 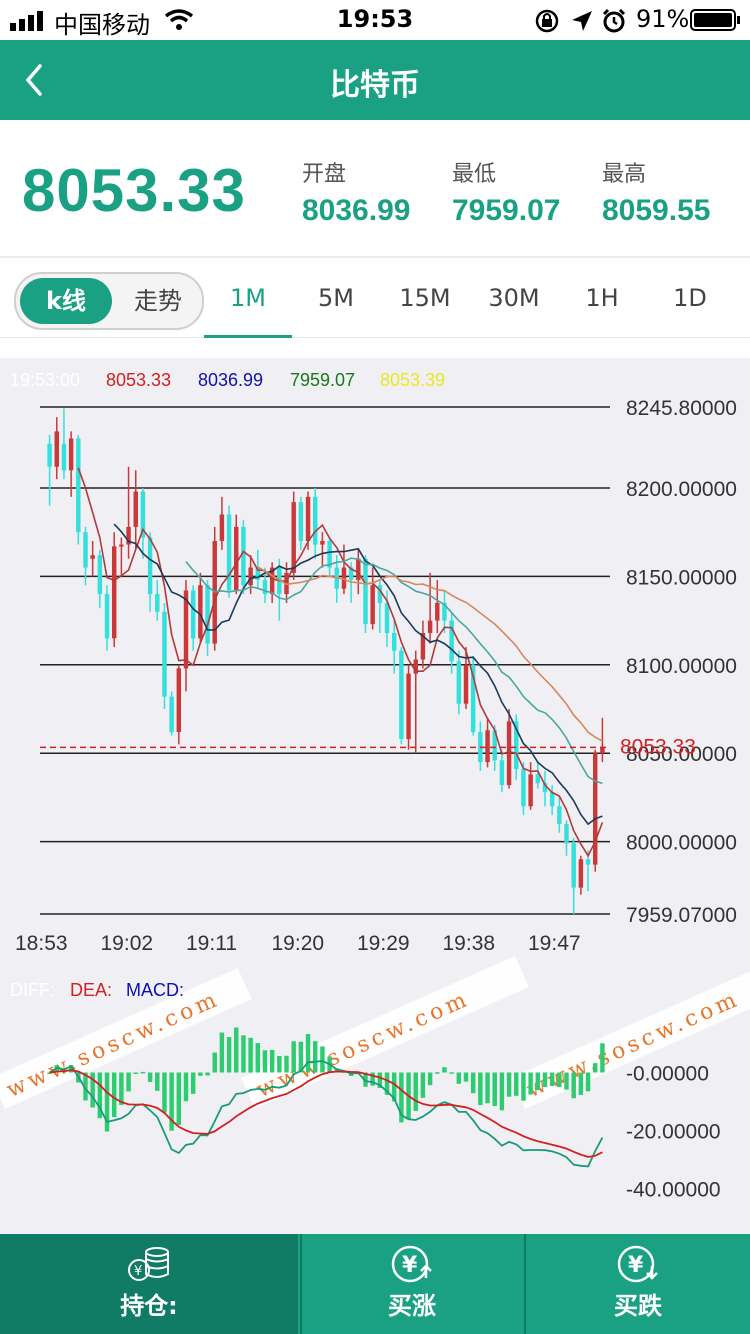 What do you see at coordinates (248, 298) in the screenshot?
I see `period-tab-1m: 1M` at bounding box center [248, 298].